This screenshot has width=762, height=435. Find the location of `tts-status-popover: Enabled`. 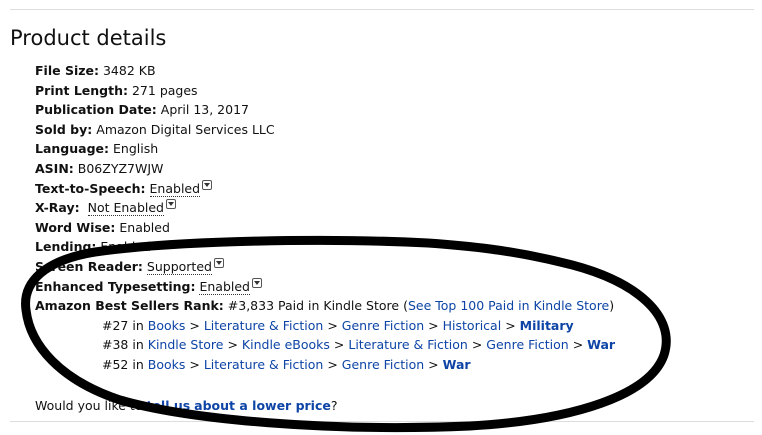

tts-status-popover: Enabled is located at coordinates (175, 188).